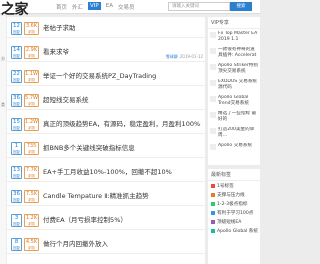 This screenshot has height=264, width=320. I want to click on topic-meta: 雪球聊 2019-01-12, so click(170, 57).